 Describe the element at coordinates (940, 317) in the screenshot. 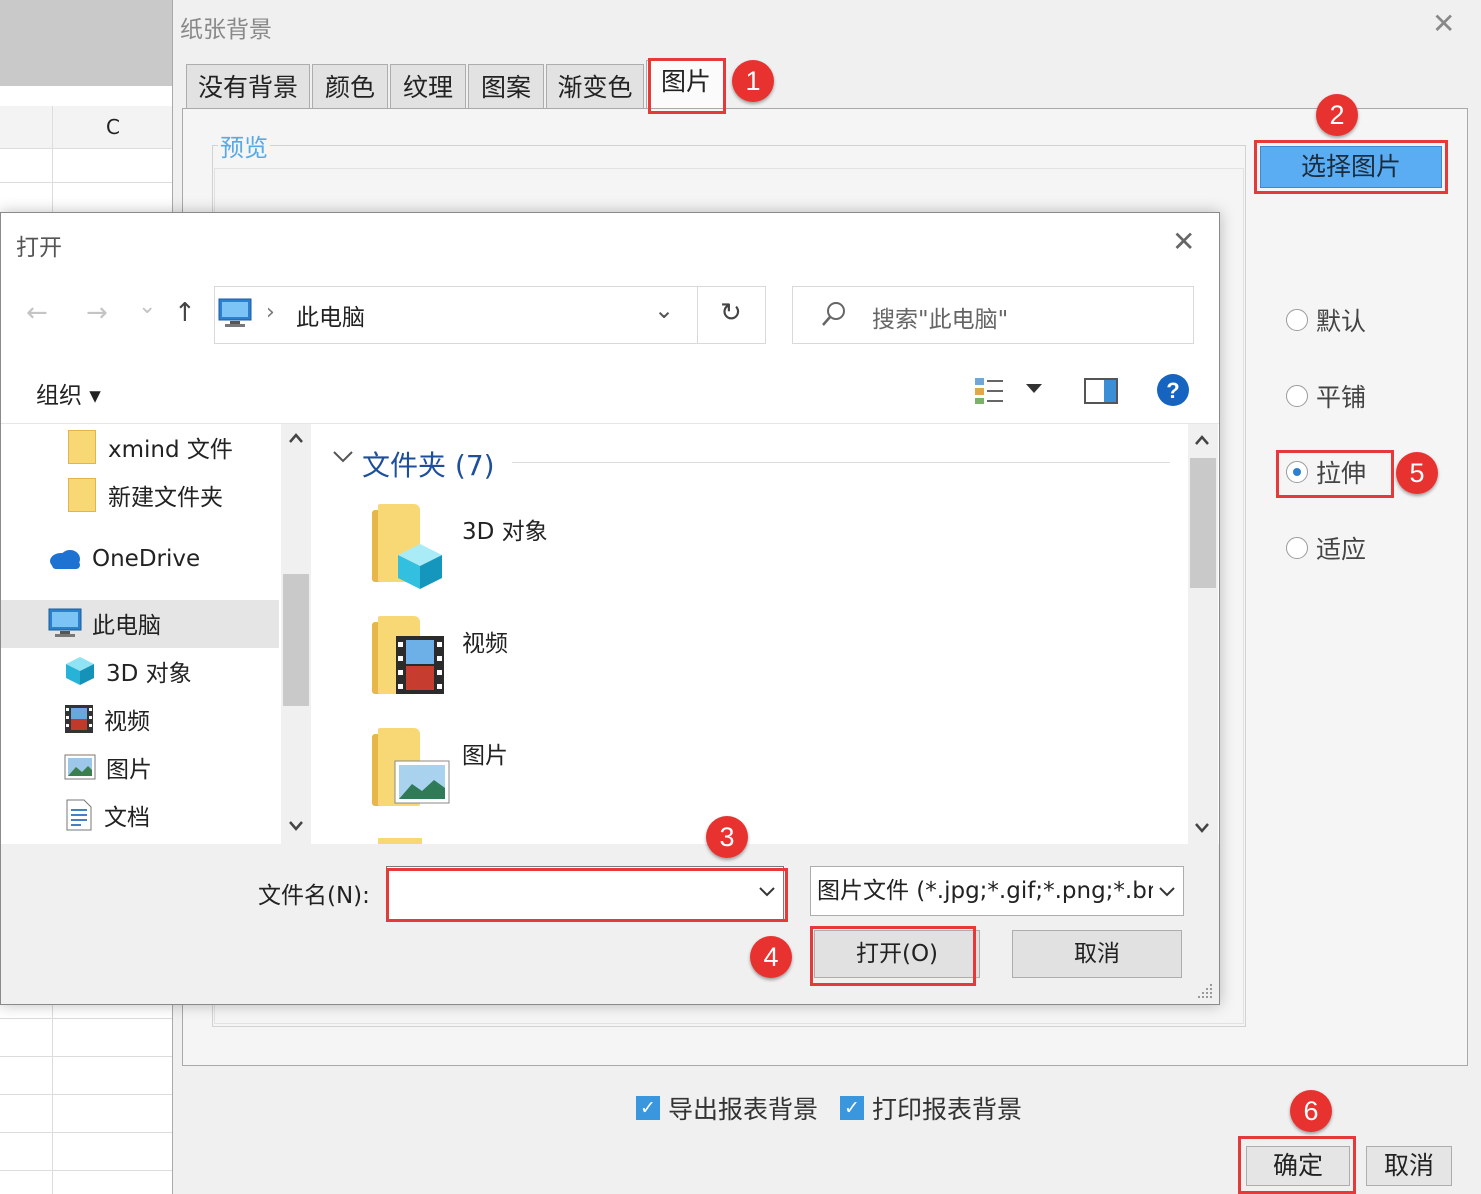

I see `search-input: 搜索"此电脑"` at that location.